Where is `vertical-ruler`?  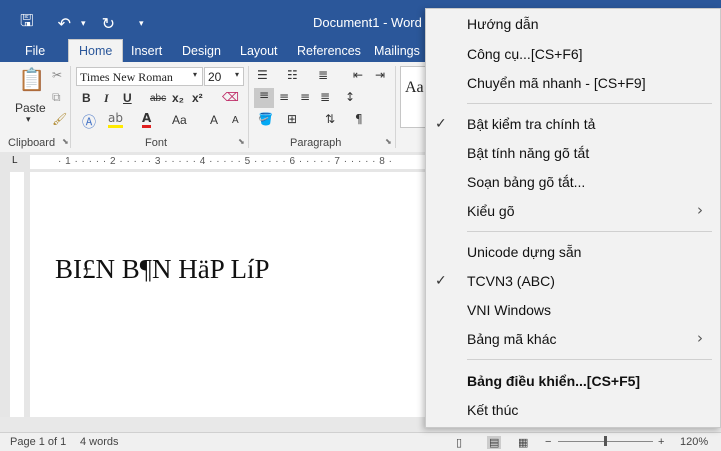 vertical-ruler is located at coordinates (17, 294).